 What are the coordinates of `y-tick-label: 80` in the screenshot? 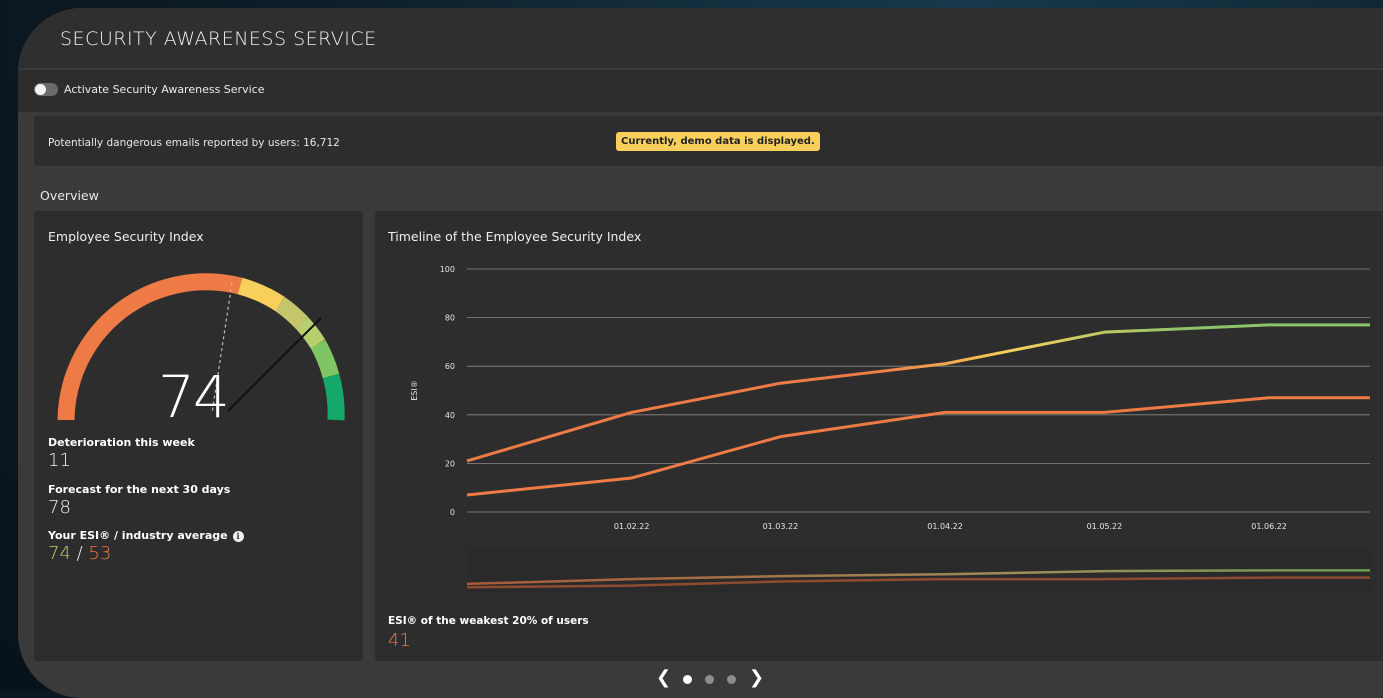 It's located at (450, 318).